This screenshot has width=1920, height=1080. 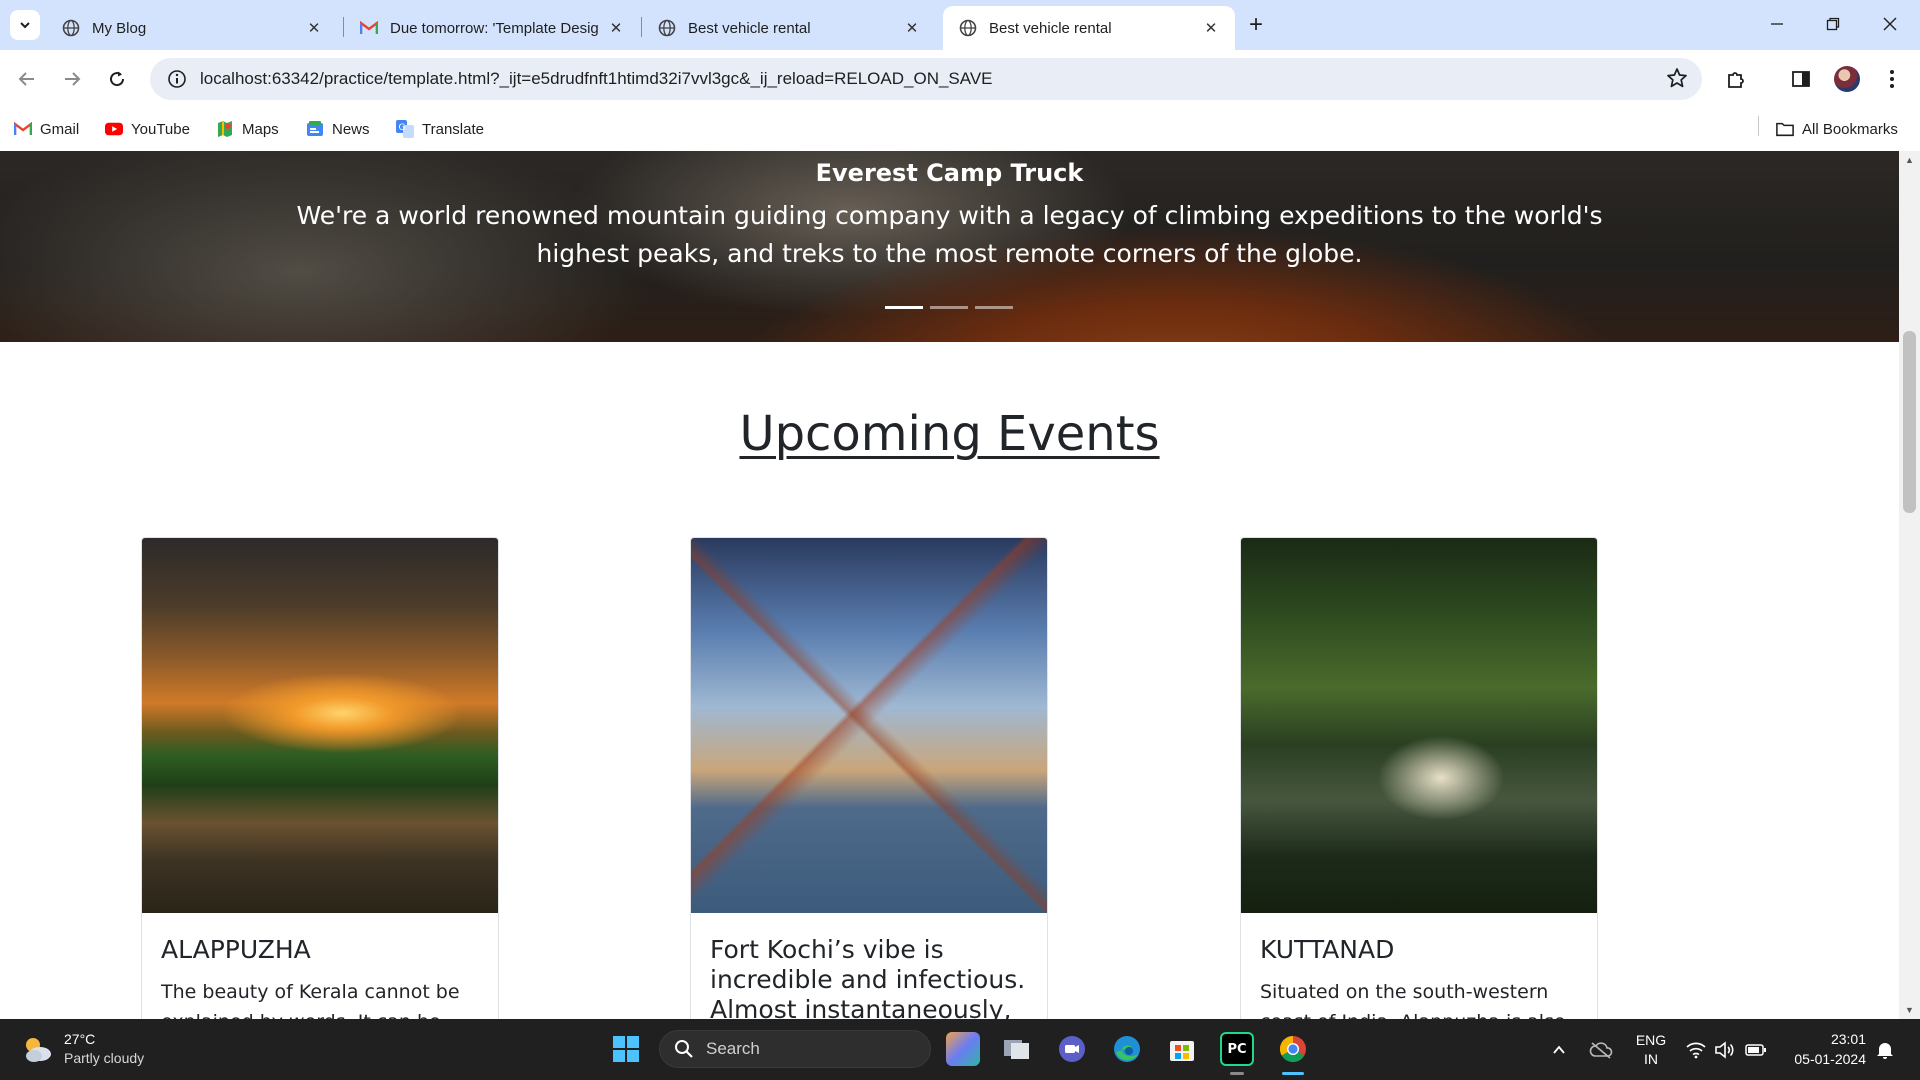 I want to click on forward-arrow-icon, so click(x=73, y=79).